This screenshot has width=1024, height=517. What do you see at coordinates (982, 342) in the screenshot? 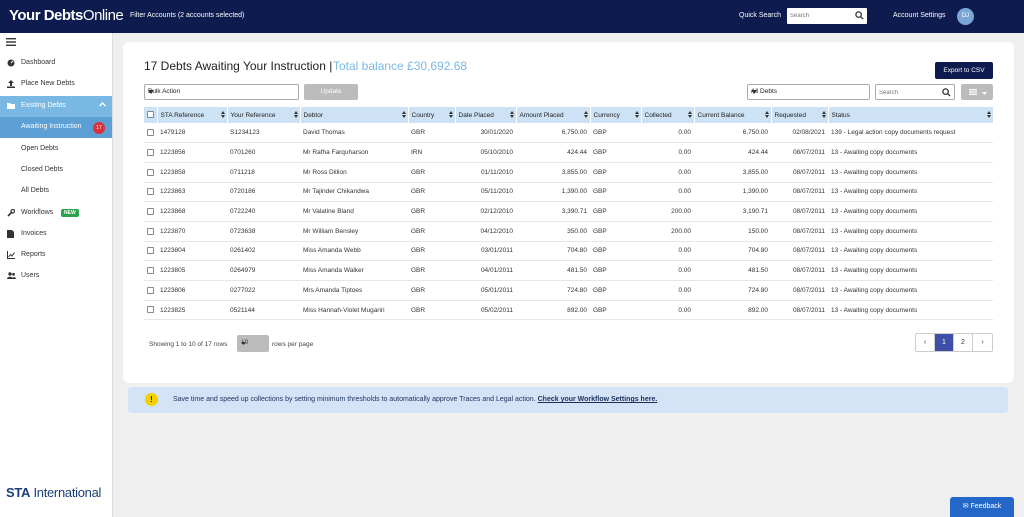
I see `pagination-next-button: ›` at bounding box center [982, 342].